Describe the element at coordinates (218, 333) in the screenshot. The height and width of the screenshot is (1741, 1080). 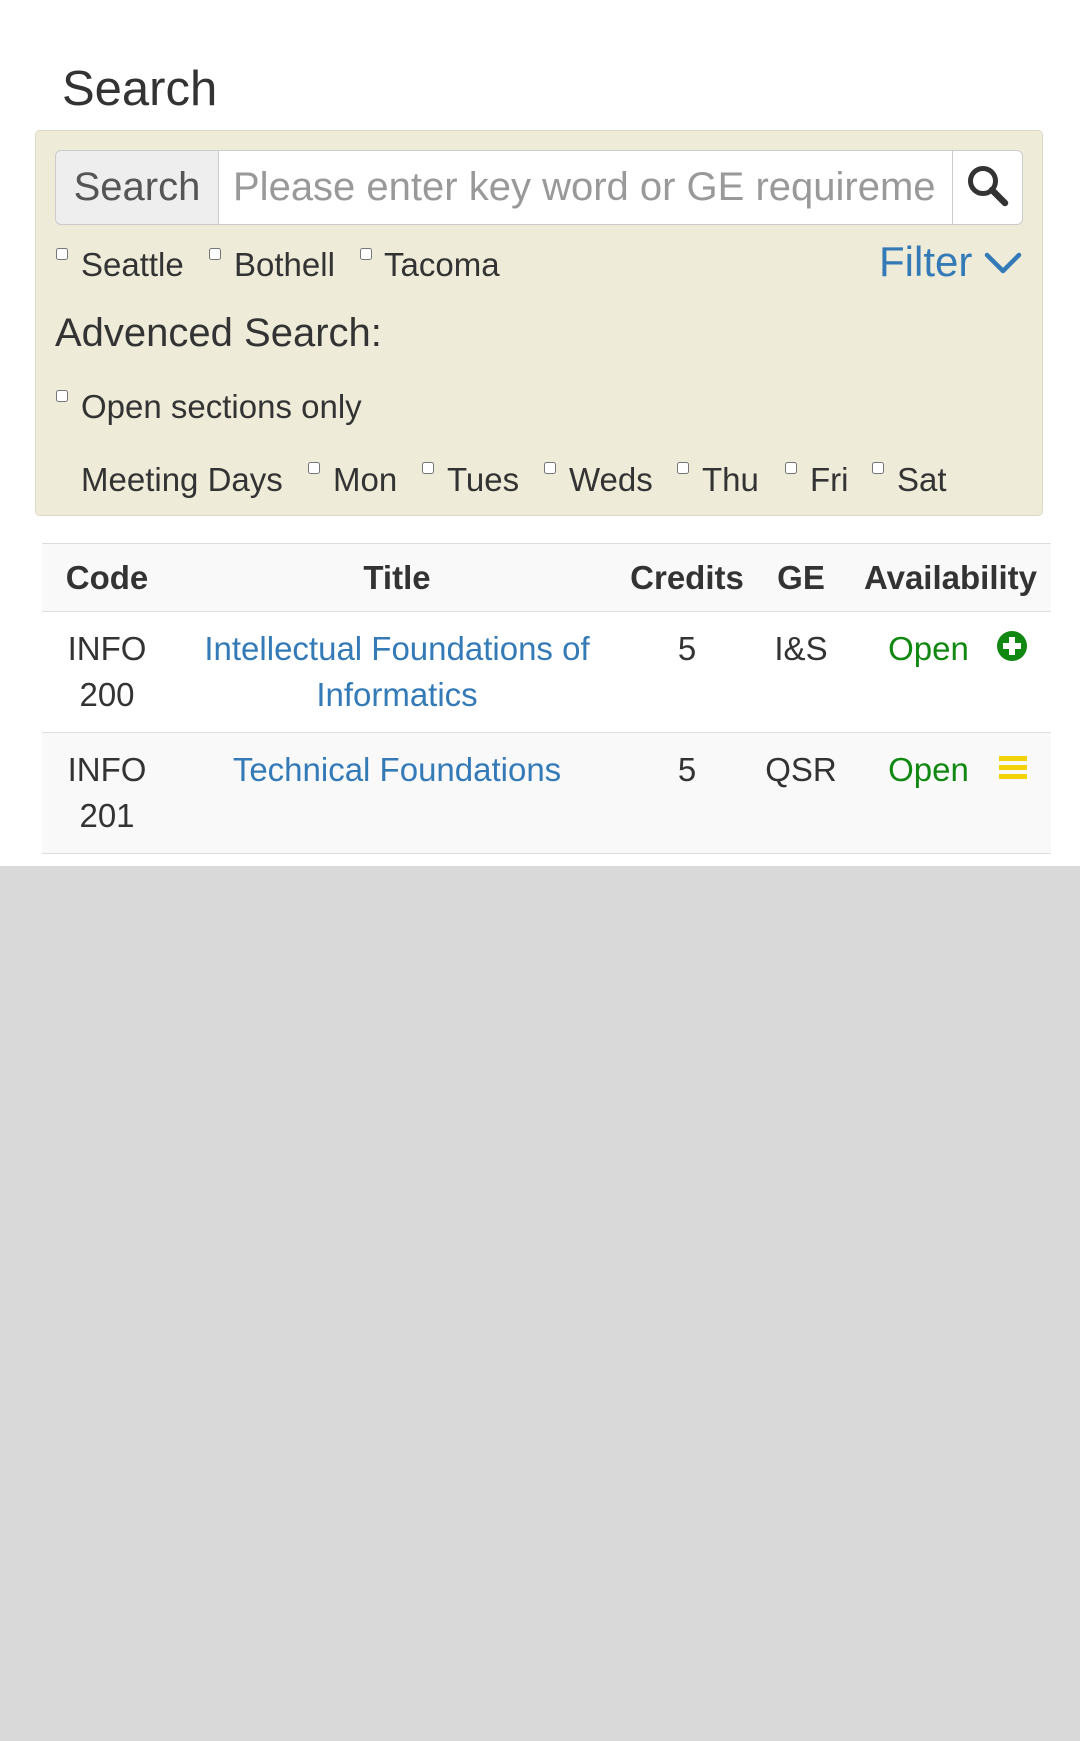
I see `advanced-search-title: Advenced Search:` at that location.